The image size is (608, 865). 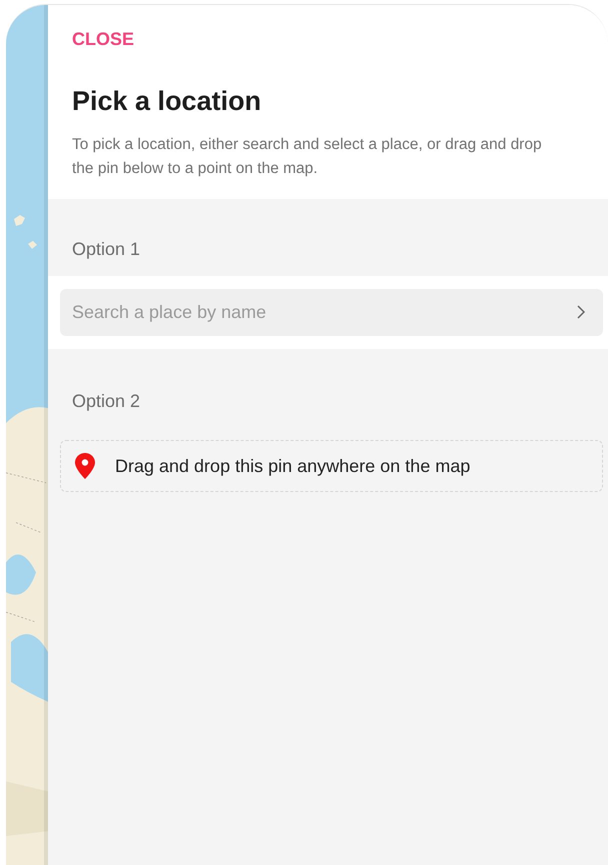 What do you see at coordinates (106, 249) in the screenshot?
I see `option-label: Option 1` at bounding box center [106, 249].